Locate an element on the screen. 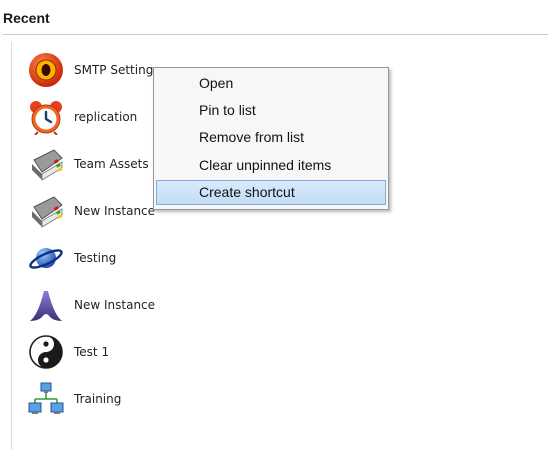 This screenshot has width=548, height=450. recent-item-test-1: Test 1 is located at coordinates (126, 351).